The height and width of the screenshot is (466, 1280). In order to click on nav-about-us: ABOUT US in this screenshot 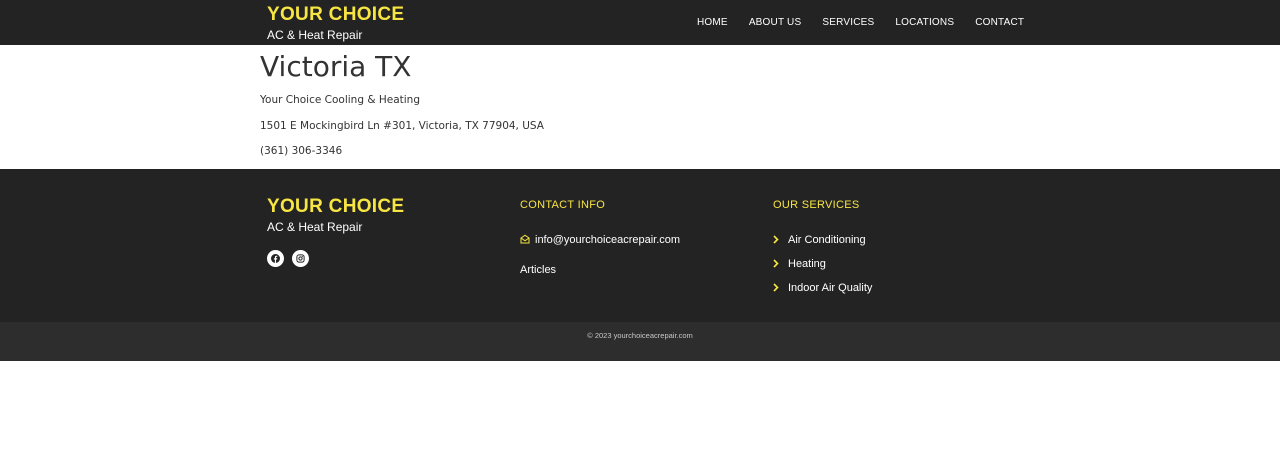, I will do `click(775, 23)`.